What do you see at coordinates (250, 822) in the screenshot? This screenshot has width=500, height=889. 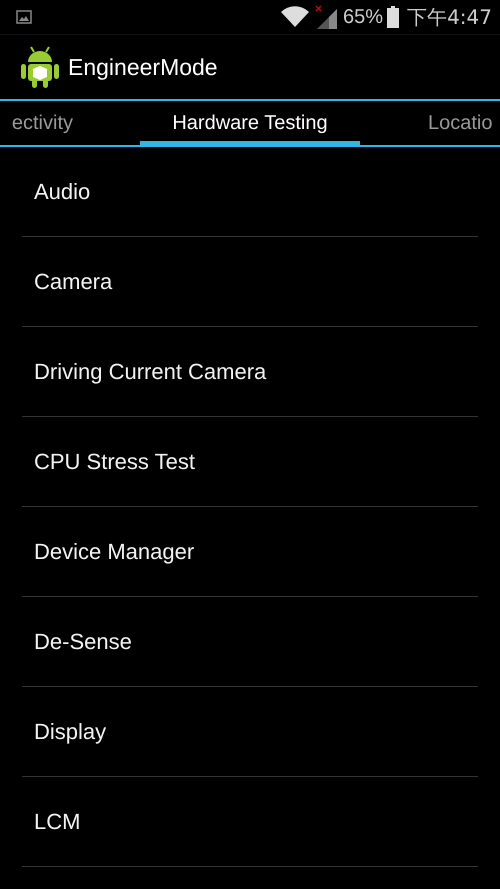 I see `list-item: LCM` at bounding box center [250, 822].